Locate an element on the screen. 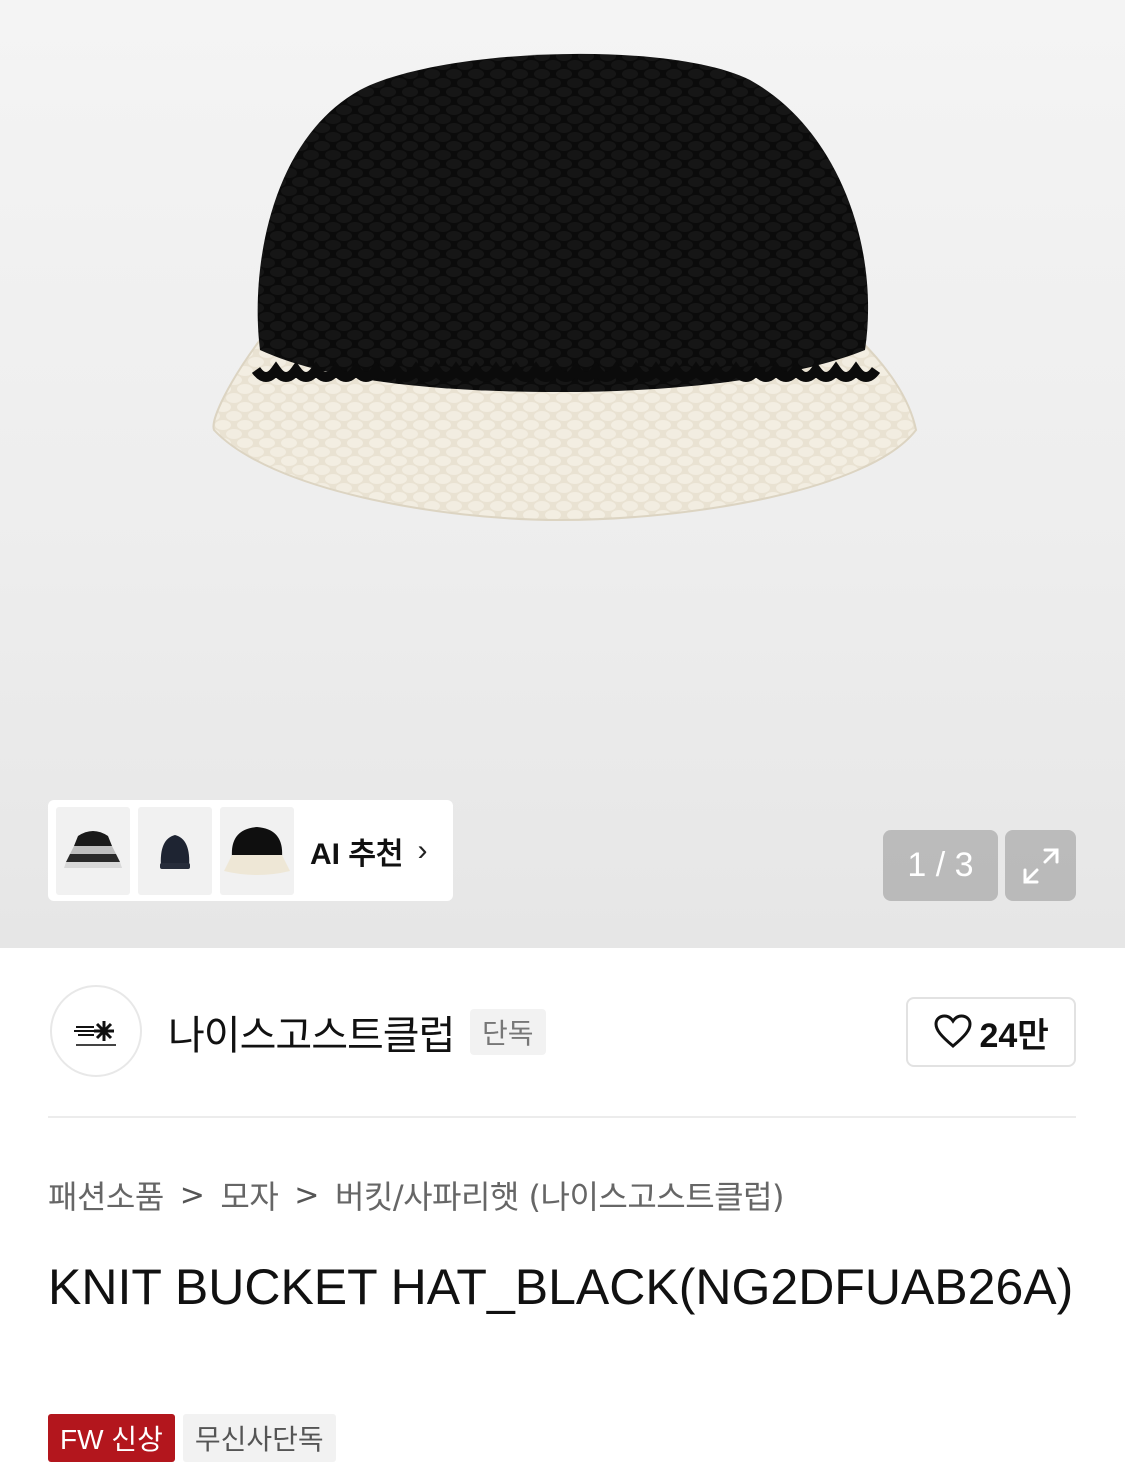 The width and height of the screenshot is (1125, 1482). ai-recommend-label: AI 추천 is located at coordinates (357, 854).